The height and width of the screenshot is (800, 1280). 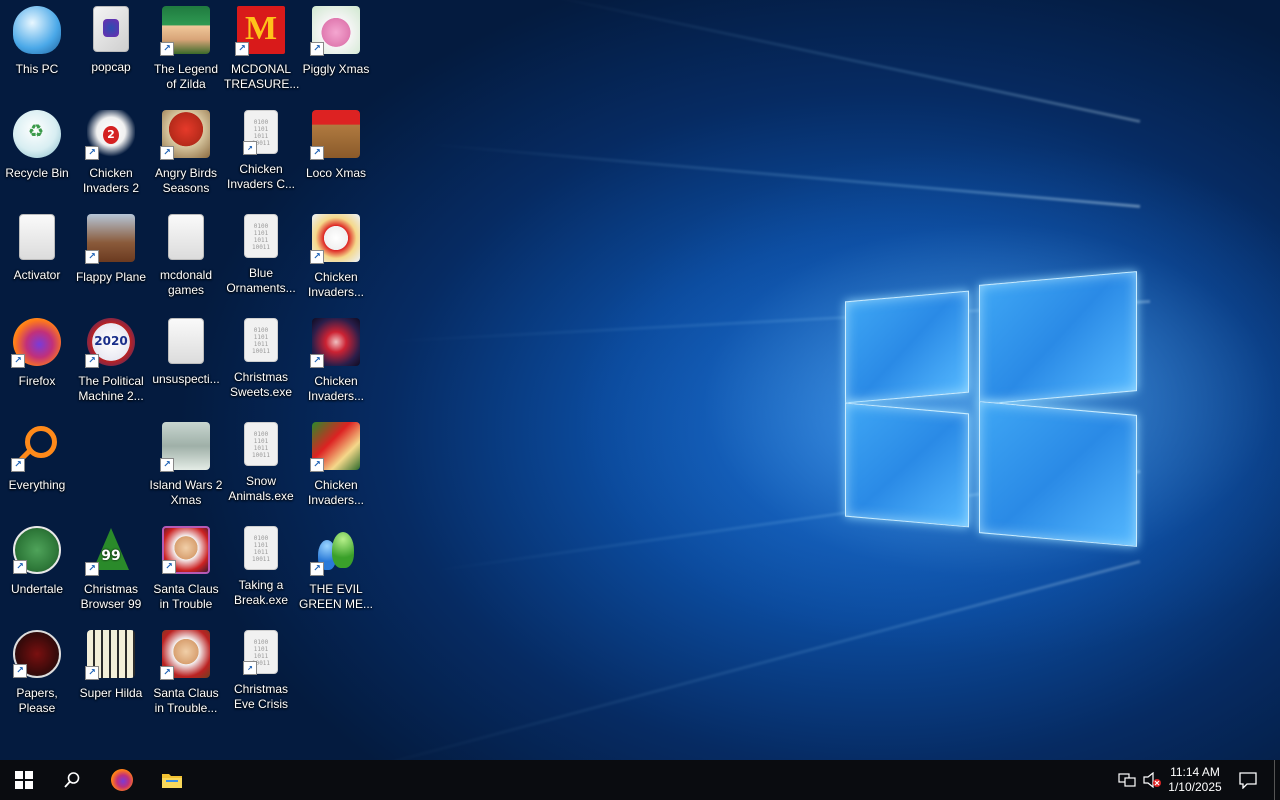 I want to click on icon-label: Christmas Eve Crisis, so click(x=260, y=696).